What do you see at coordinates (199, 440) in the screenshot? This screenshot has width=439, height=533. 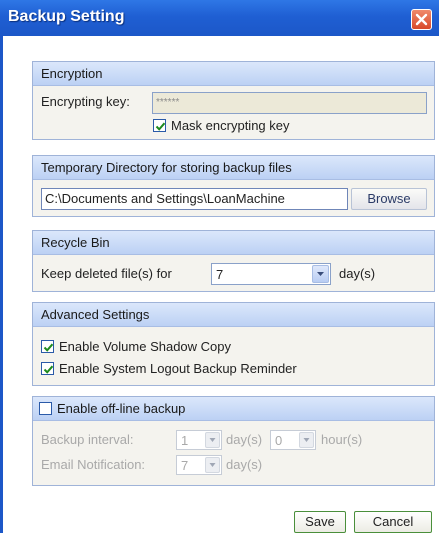 I see `interval-days-select: 1` at bounding box center [199, 440].